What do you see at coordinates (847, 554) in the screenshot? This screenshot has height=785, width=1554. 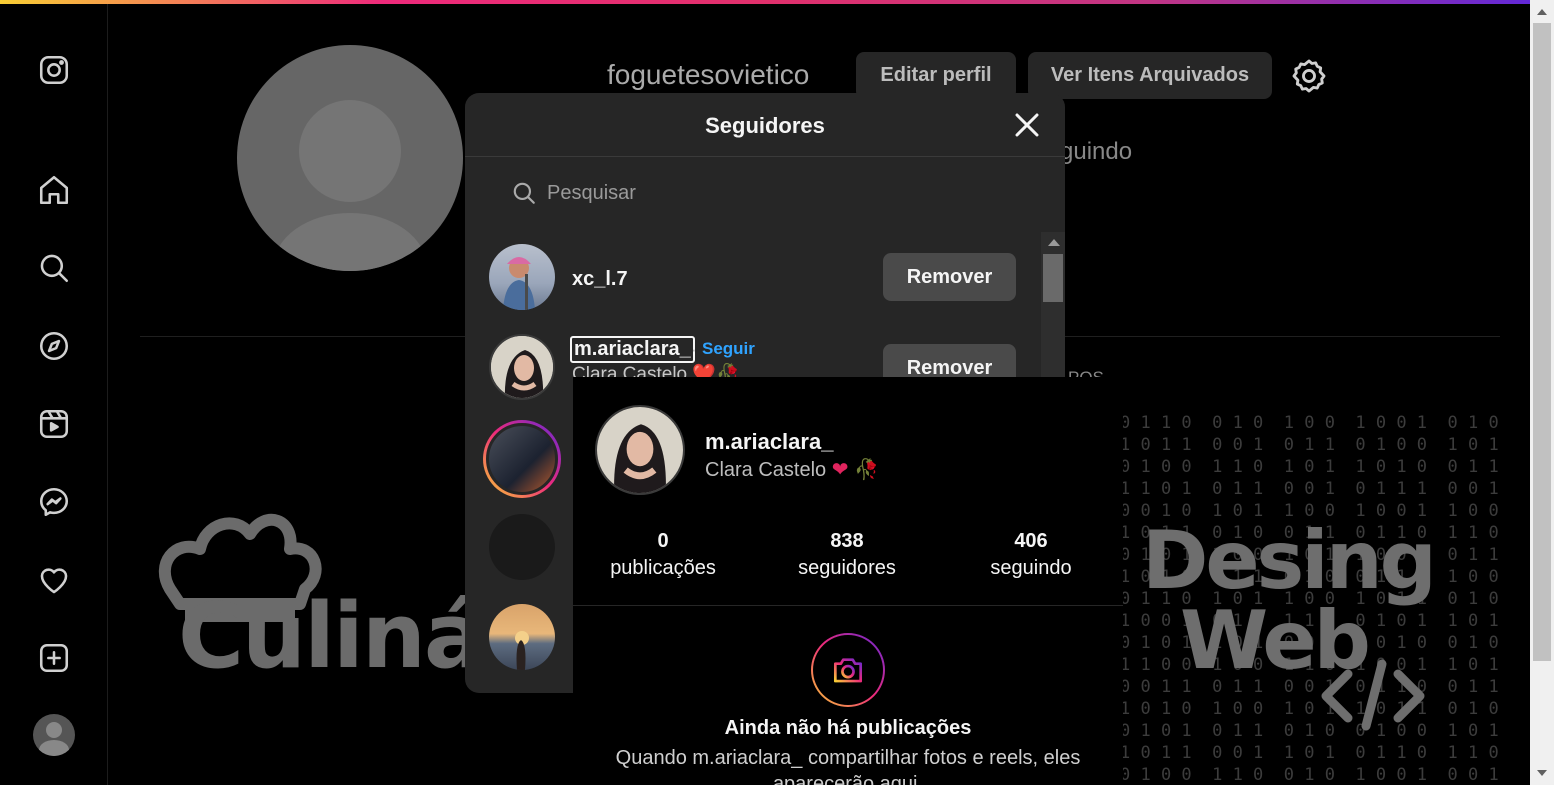 I see `stat-followers: 838 seguidores` at bounding box center [847, 554].